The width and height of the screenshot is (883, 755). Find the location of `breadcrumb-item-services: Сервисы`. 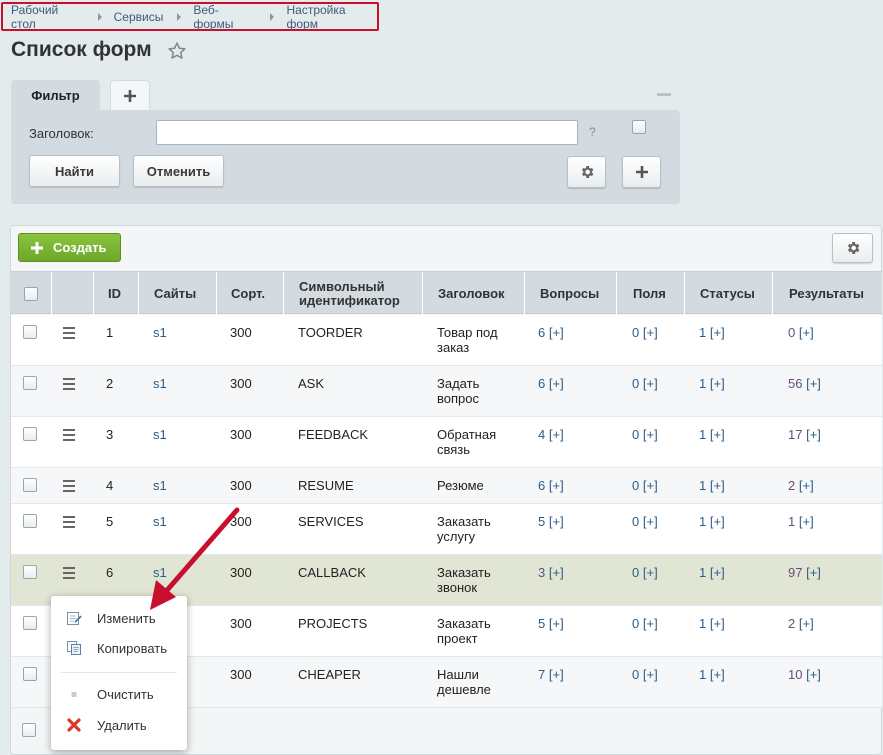

breadcrumb-item-services: Сервисы is located at coordinates (139, 17).